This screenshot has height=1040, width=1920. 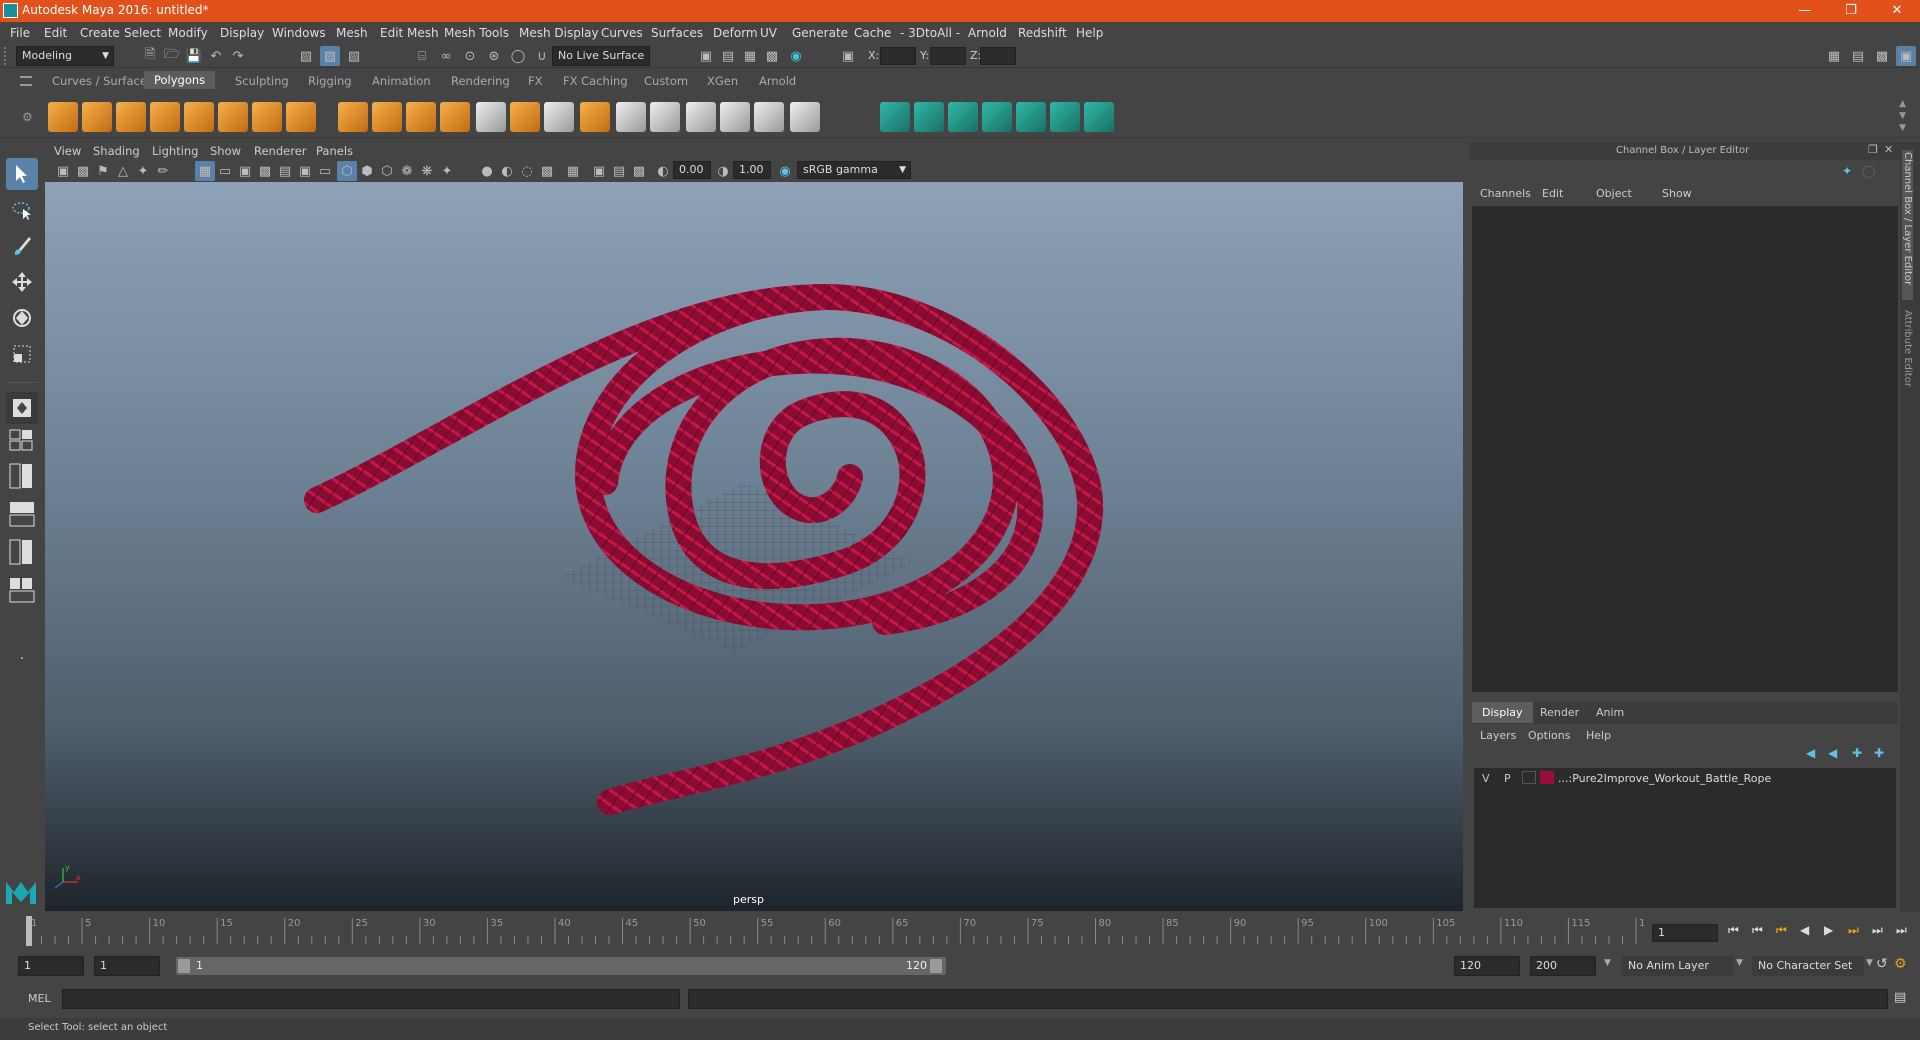 What do you see at coordinates (194, 56) in the screenshot?
I see `save-scene-icon: 💾` at bounding box center [194, 56].